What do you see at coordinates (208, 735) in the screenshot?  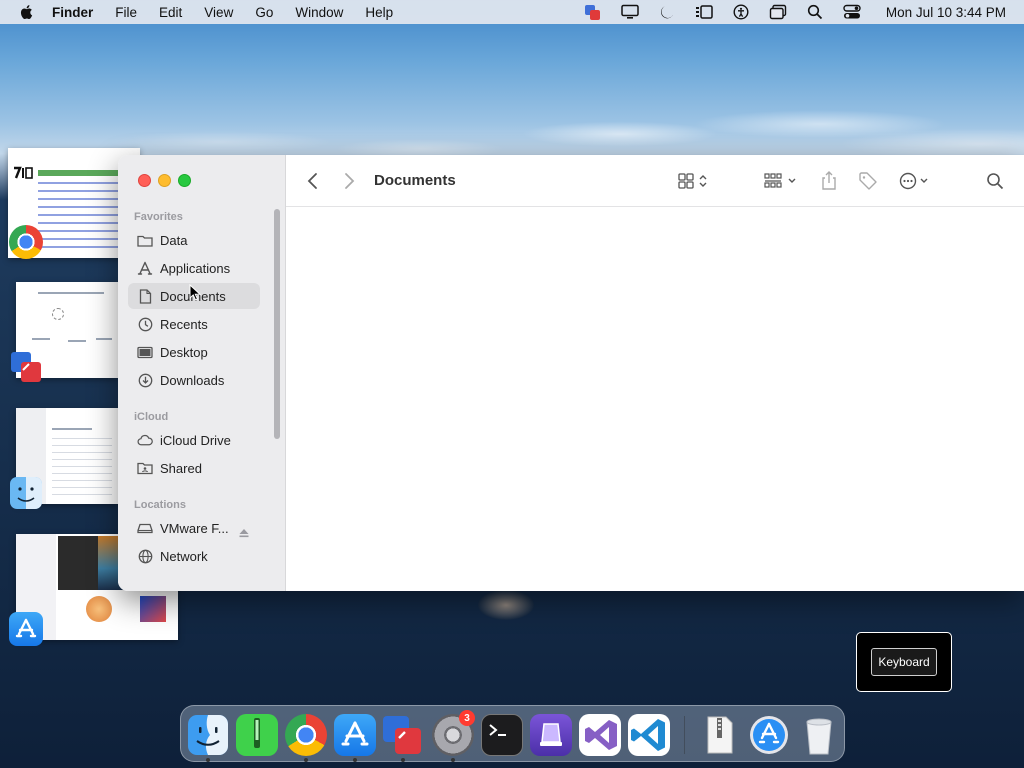 I see `dock-finder-icon` at bounding box center [208, 735].